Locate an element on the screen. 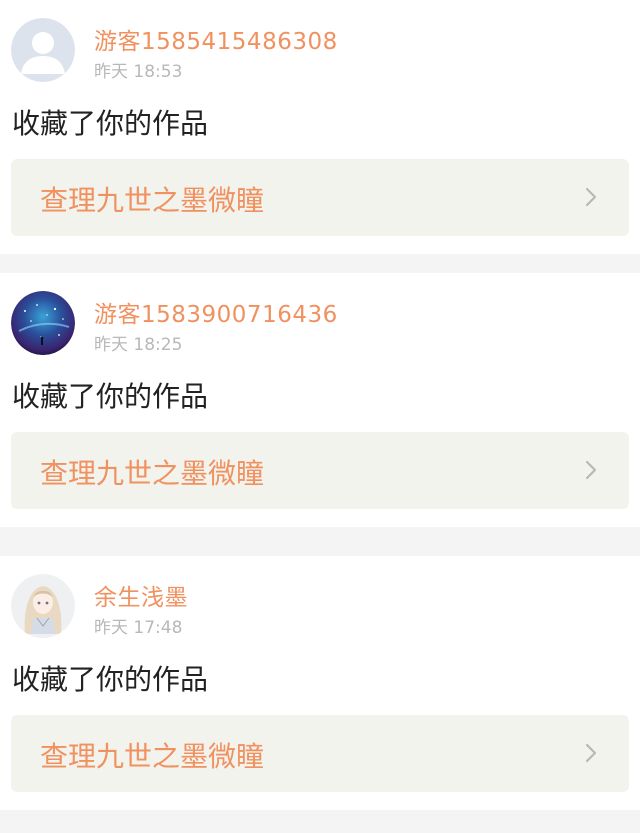  anime-girl-avatar-icon is located at coordinates (43, 606).